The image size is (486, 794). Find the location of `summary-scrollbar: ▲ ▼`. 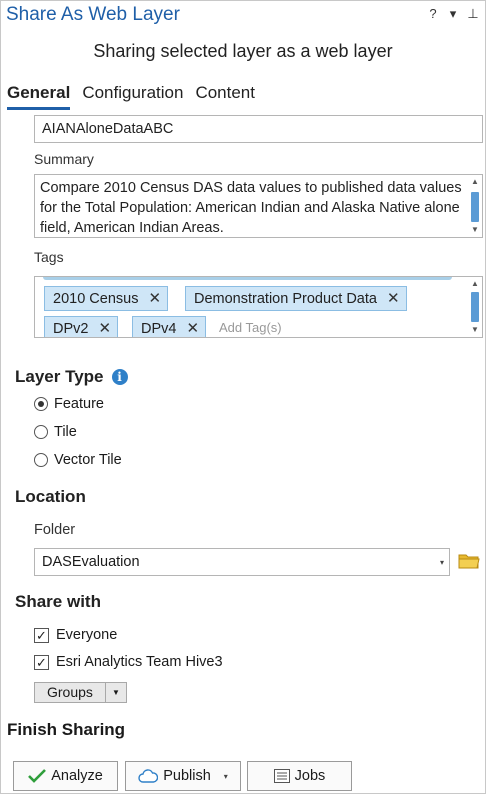

summary-scrollbar: ▲ ▼ is located at coordinates (475, 206).